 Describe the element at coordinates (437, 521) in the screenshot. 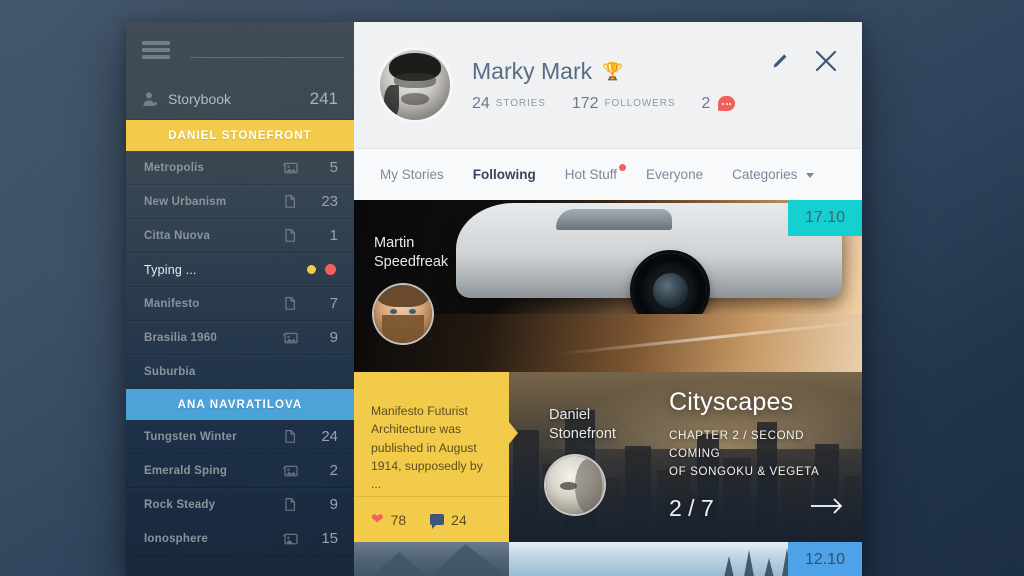

I see `comment-icon` at that location.